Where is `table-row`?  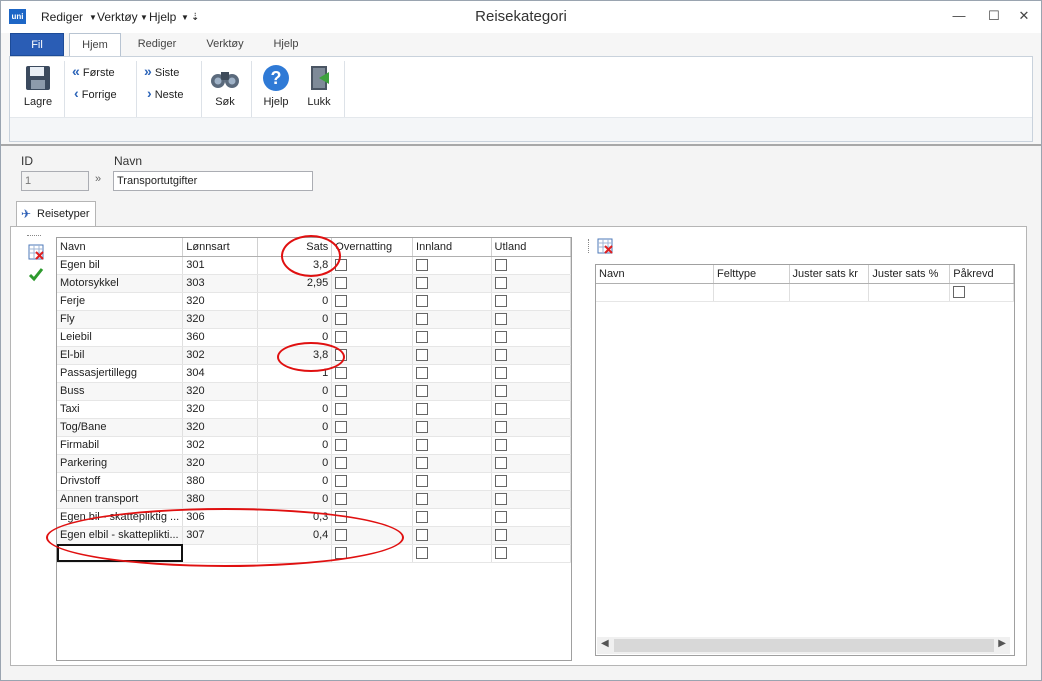 table-row is located at coordinates (805, 292).